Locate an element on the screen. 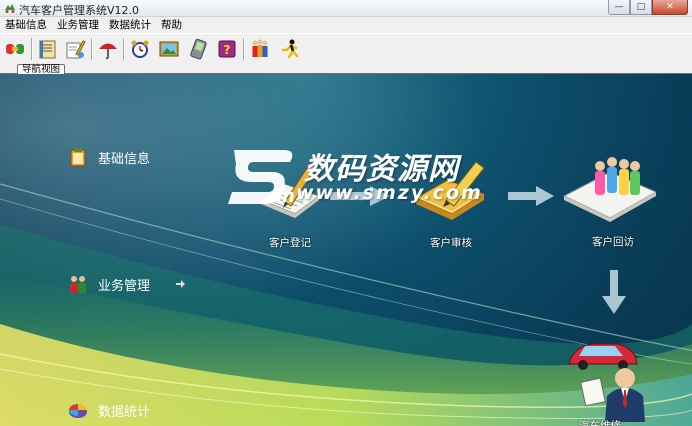 This screenshot has height=426, width=692. flow-car-service: 汽车维修 is located at coordinates (615, 380).